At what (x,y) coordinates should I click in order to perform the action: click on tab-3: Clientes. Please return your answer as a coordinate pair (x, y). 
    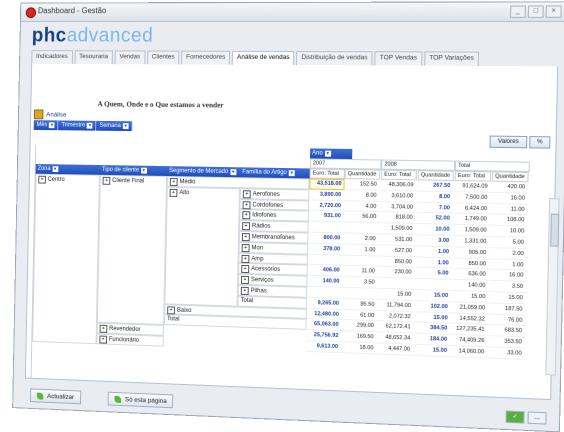
    Looking at the image, I should click on (163, 57).